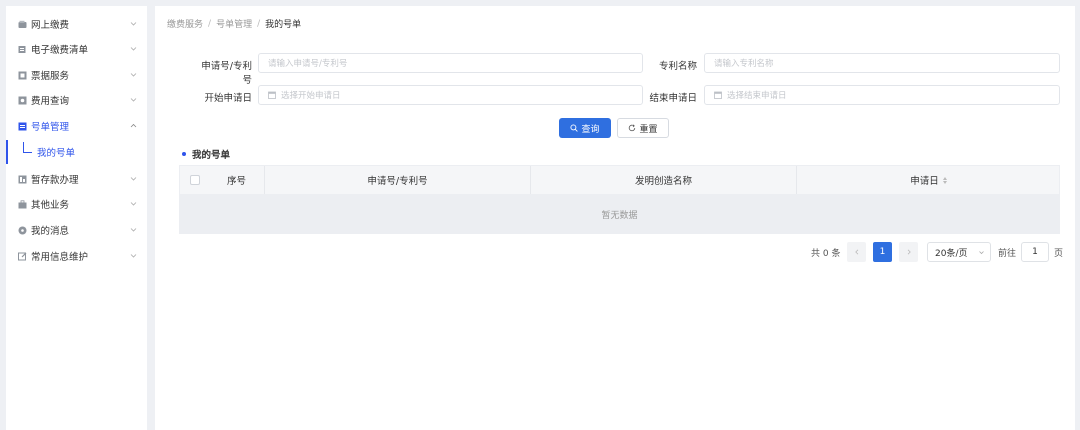  What do you see at coordinates (744, 64) in the screenshot?
I see `patent-name-placeholder: 请输入专利名称` at bounding box center [744, 64].